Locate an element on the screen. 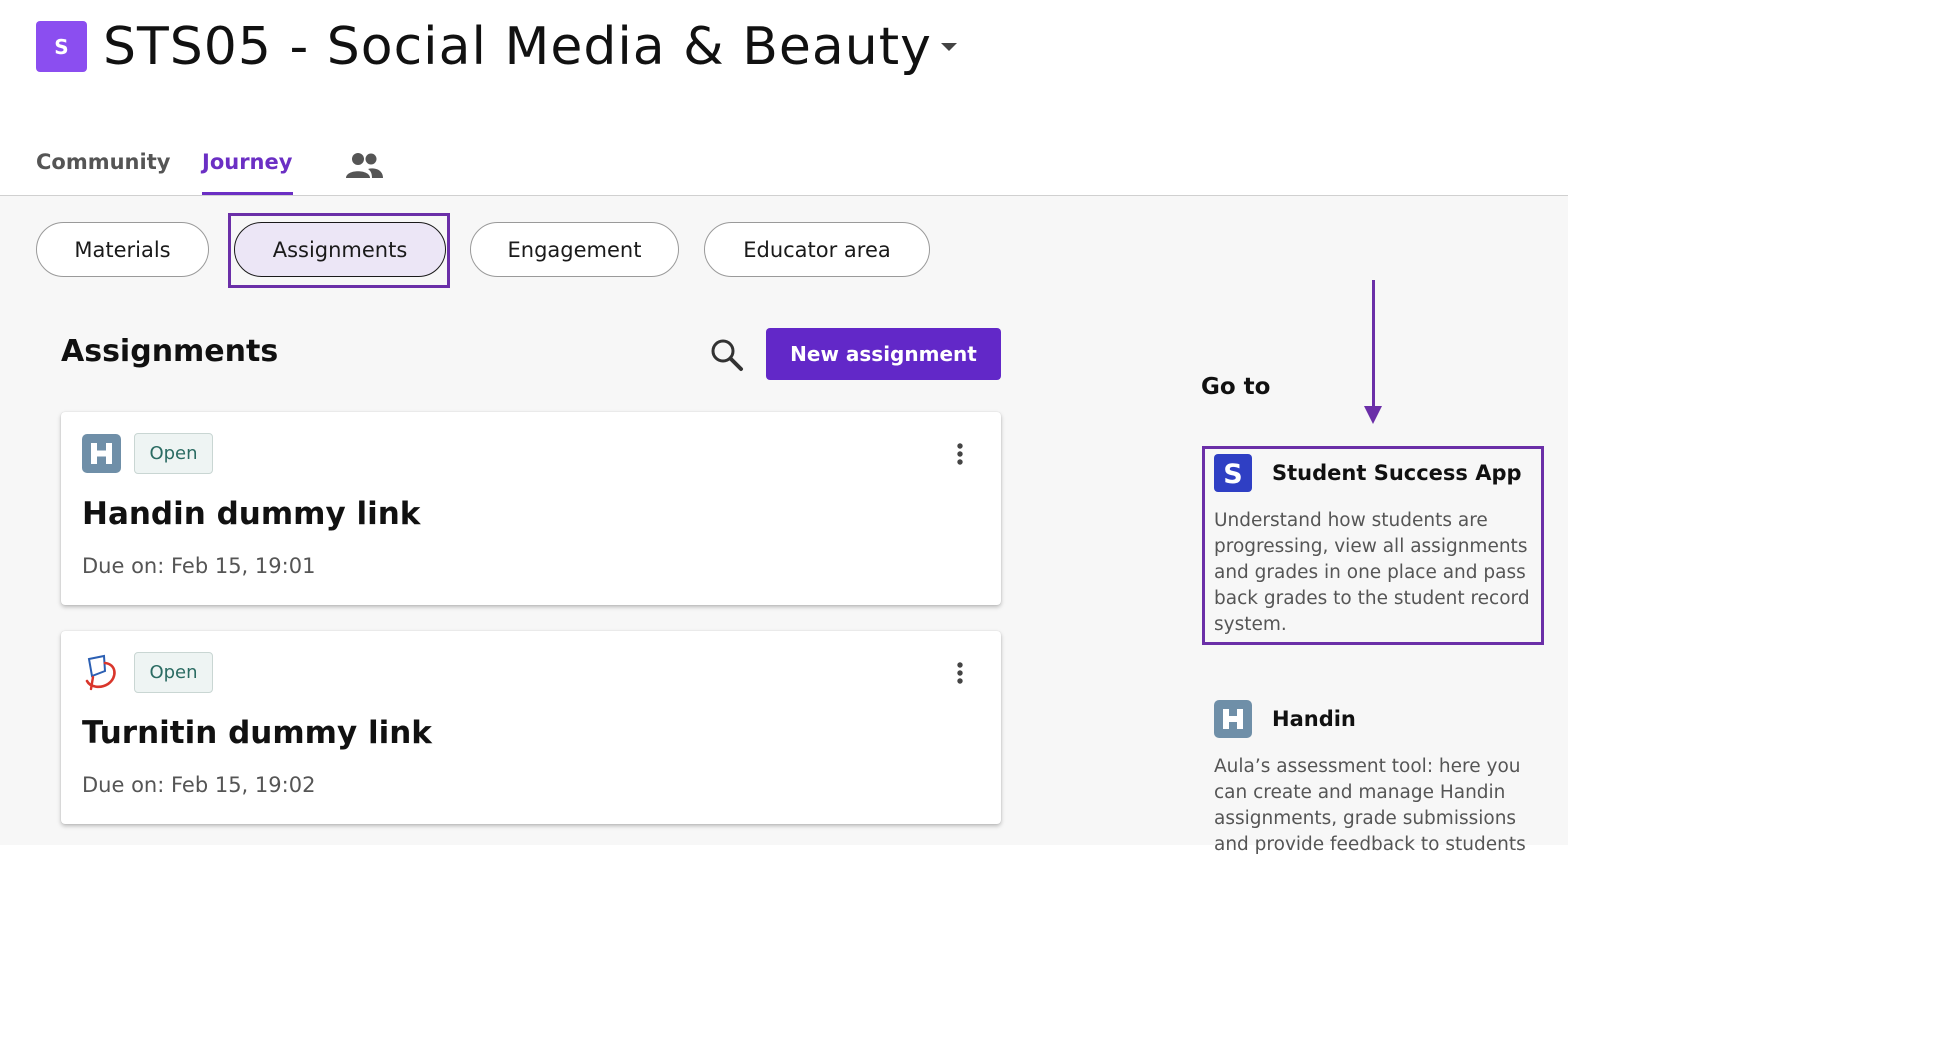 This screenshot has width=1948, height=1050. annotation-arrow-head is located at coordinates (1373, 415).